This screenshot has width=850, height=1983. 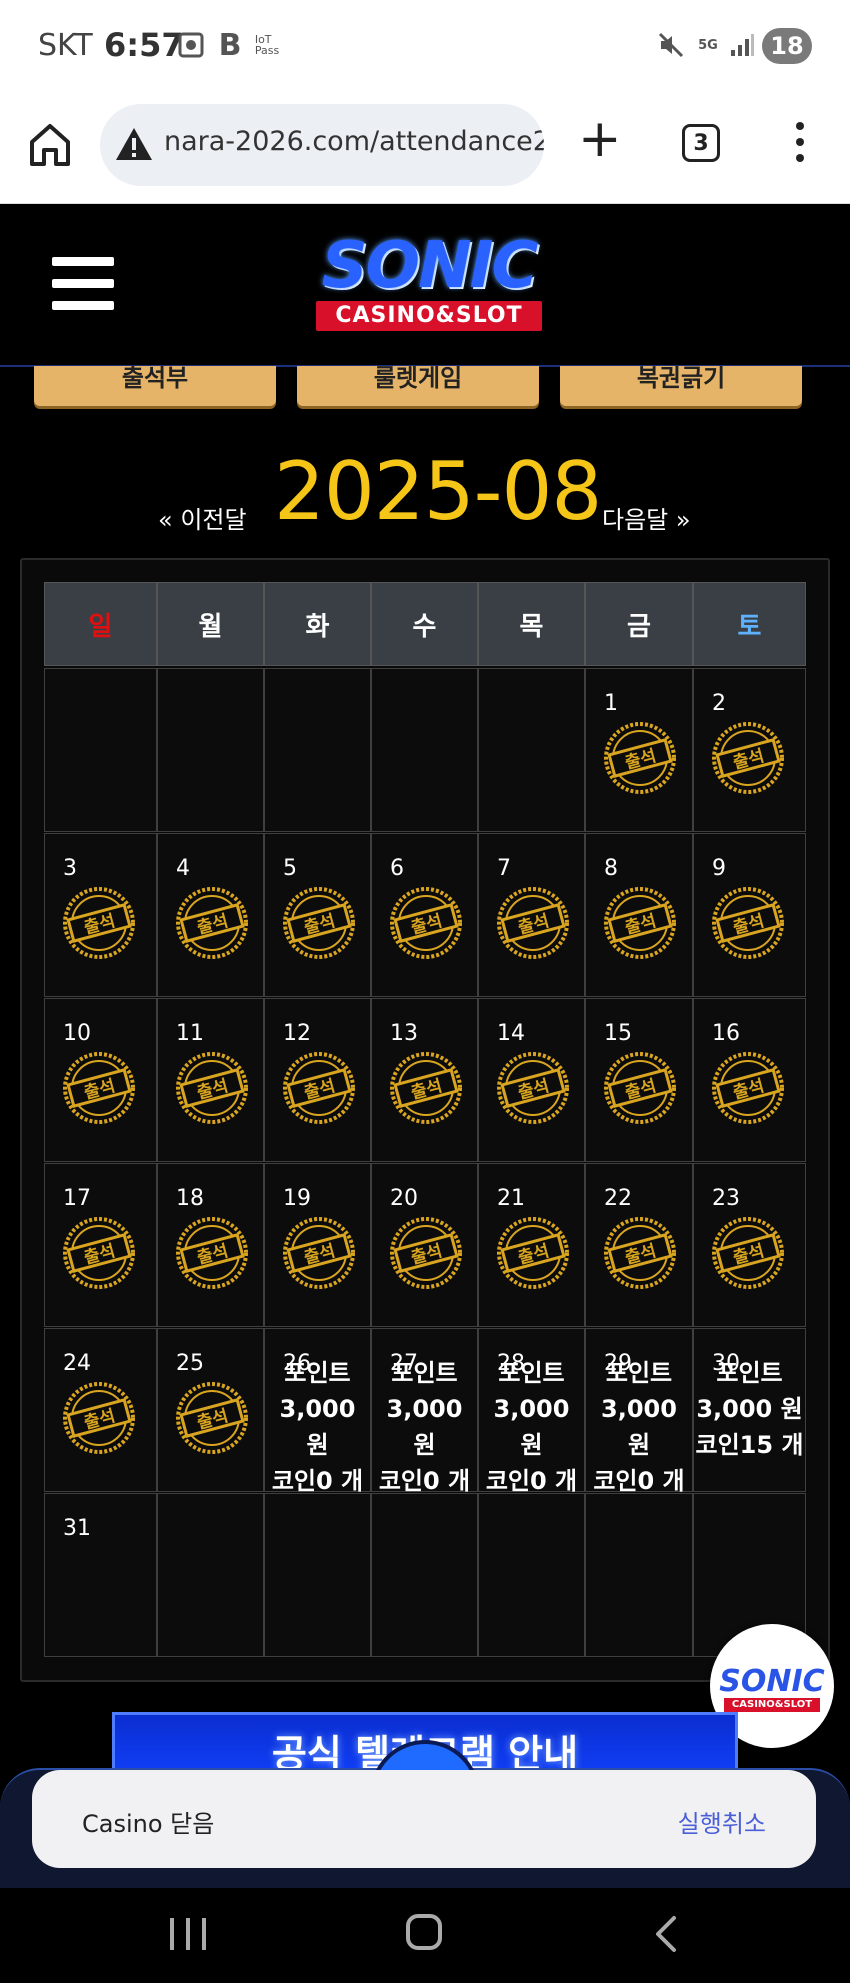 I want to click on calendar-day-3: 3 출석, so click(x=100, y=915).